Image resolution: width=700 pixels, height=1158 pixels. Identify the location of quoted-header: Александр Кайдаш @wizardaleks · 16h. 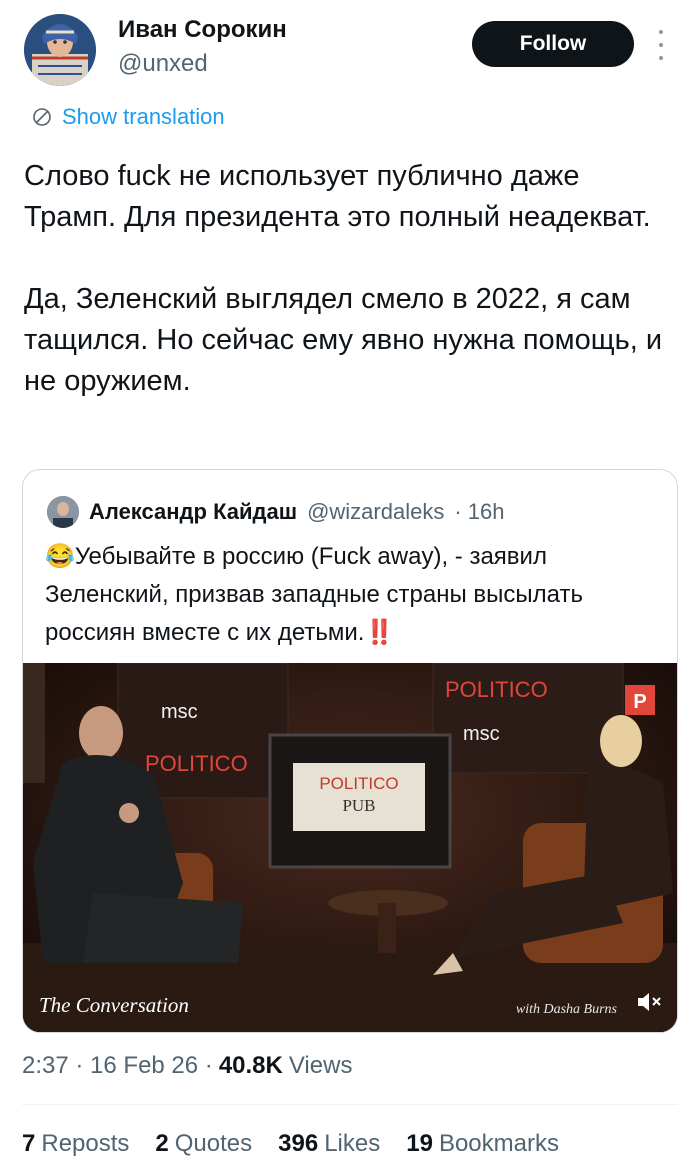
(276, 512).